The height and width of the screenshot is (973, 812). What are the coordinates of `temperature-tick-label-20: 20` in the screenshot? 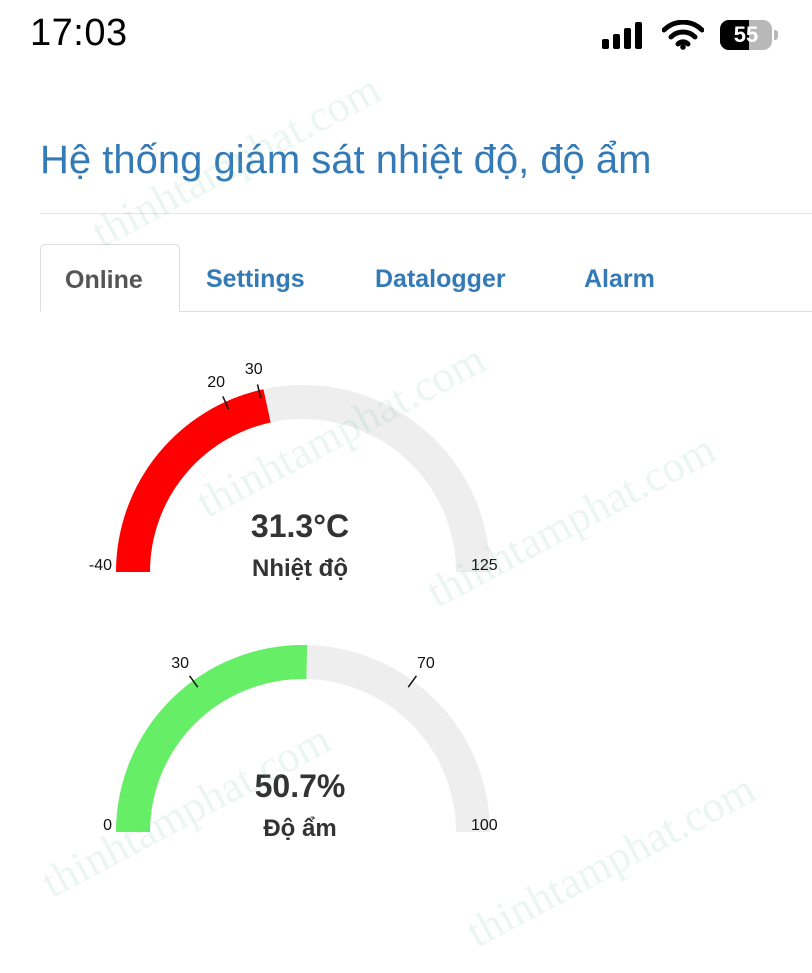 It's located at (216, 382).